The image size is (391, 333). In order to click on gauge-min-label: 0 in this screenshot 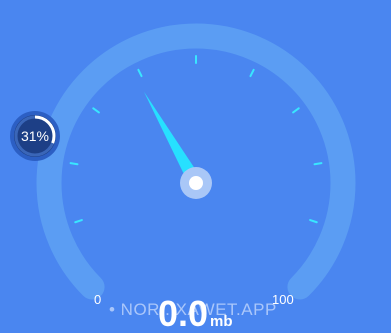, I will do `click(98, 299)`.